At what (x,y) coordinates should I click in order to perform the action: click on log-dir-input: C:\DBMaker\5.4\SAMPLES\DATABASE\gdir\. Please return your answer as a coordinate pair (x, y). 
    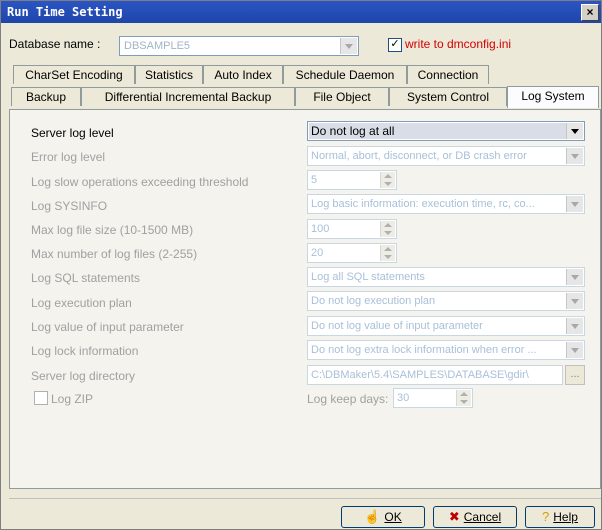
    Looking at the image, I should click on (435, 375).